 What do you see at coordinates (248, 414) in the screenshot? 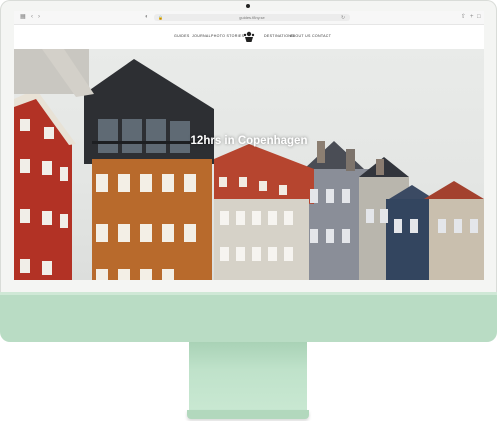
I see `stand-foot` at bounding box center [248, 414].